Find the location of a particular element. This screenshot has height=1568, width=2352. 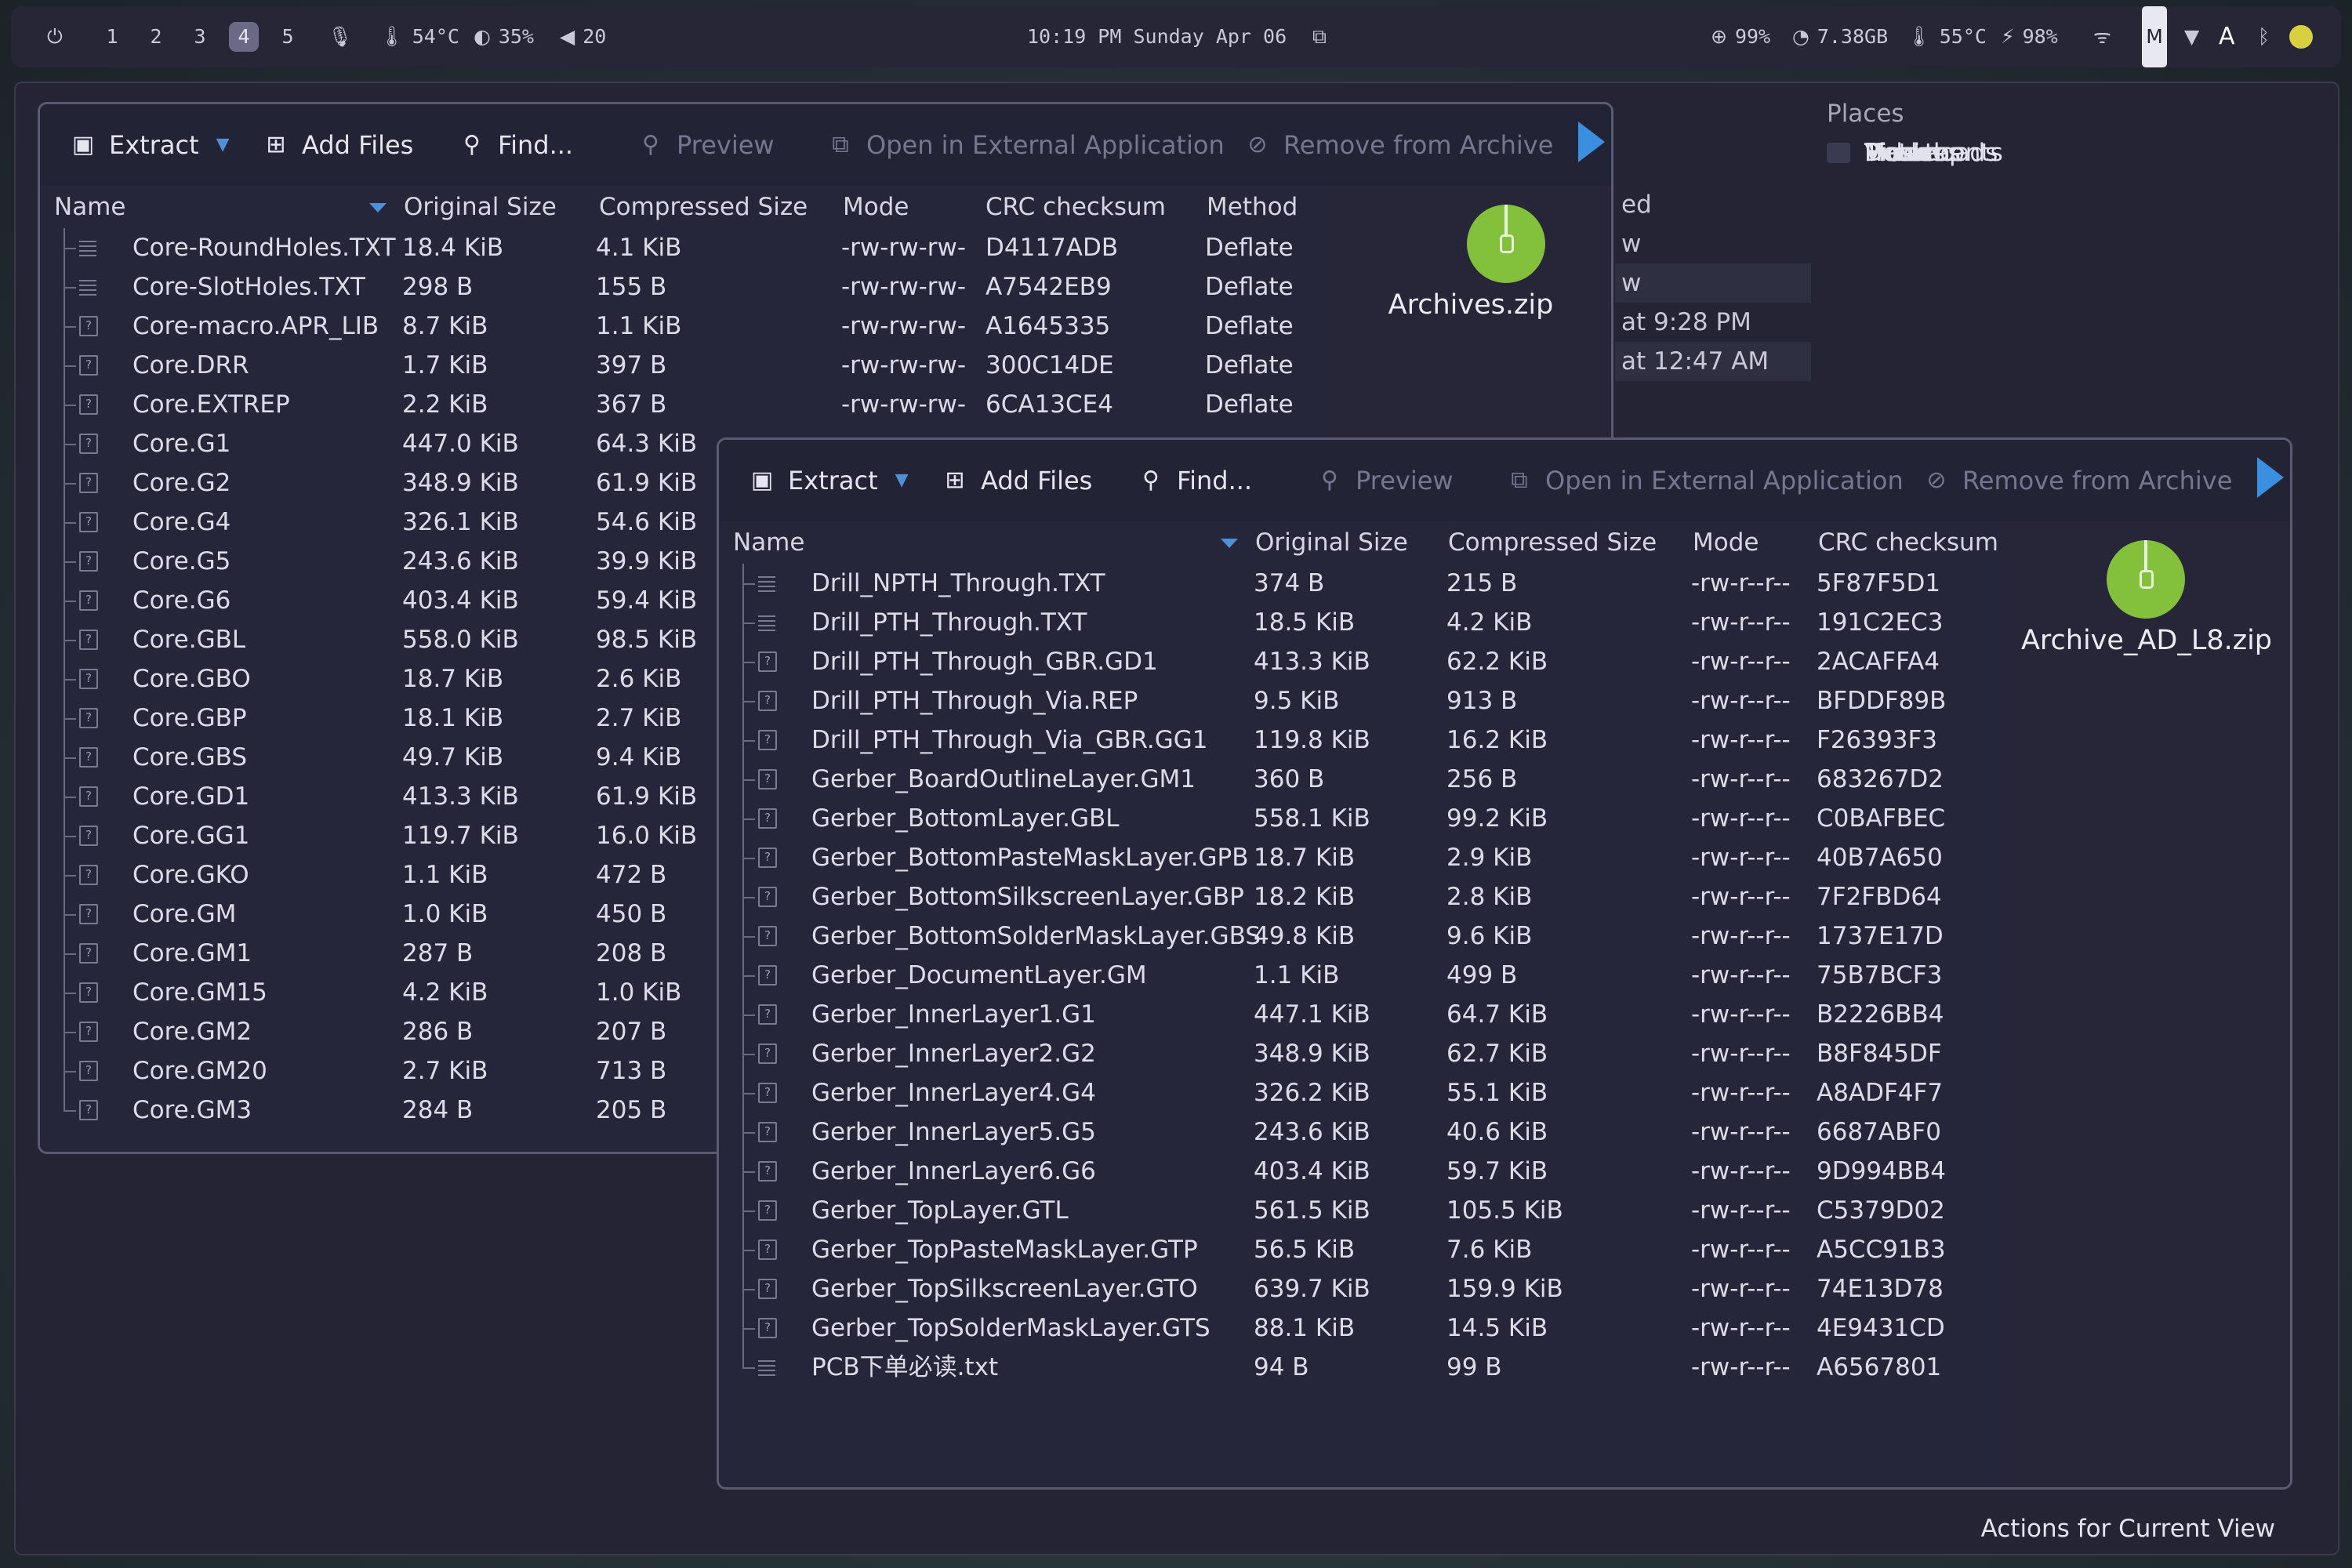

original-size: 4.2 KiB is located at coordinates (445, 993).